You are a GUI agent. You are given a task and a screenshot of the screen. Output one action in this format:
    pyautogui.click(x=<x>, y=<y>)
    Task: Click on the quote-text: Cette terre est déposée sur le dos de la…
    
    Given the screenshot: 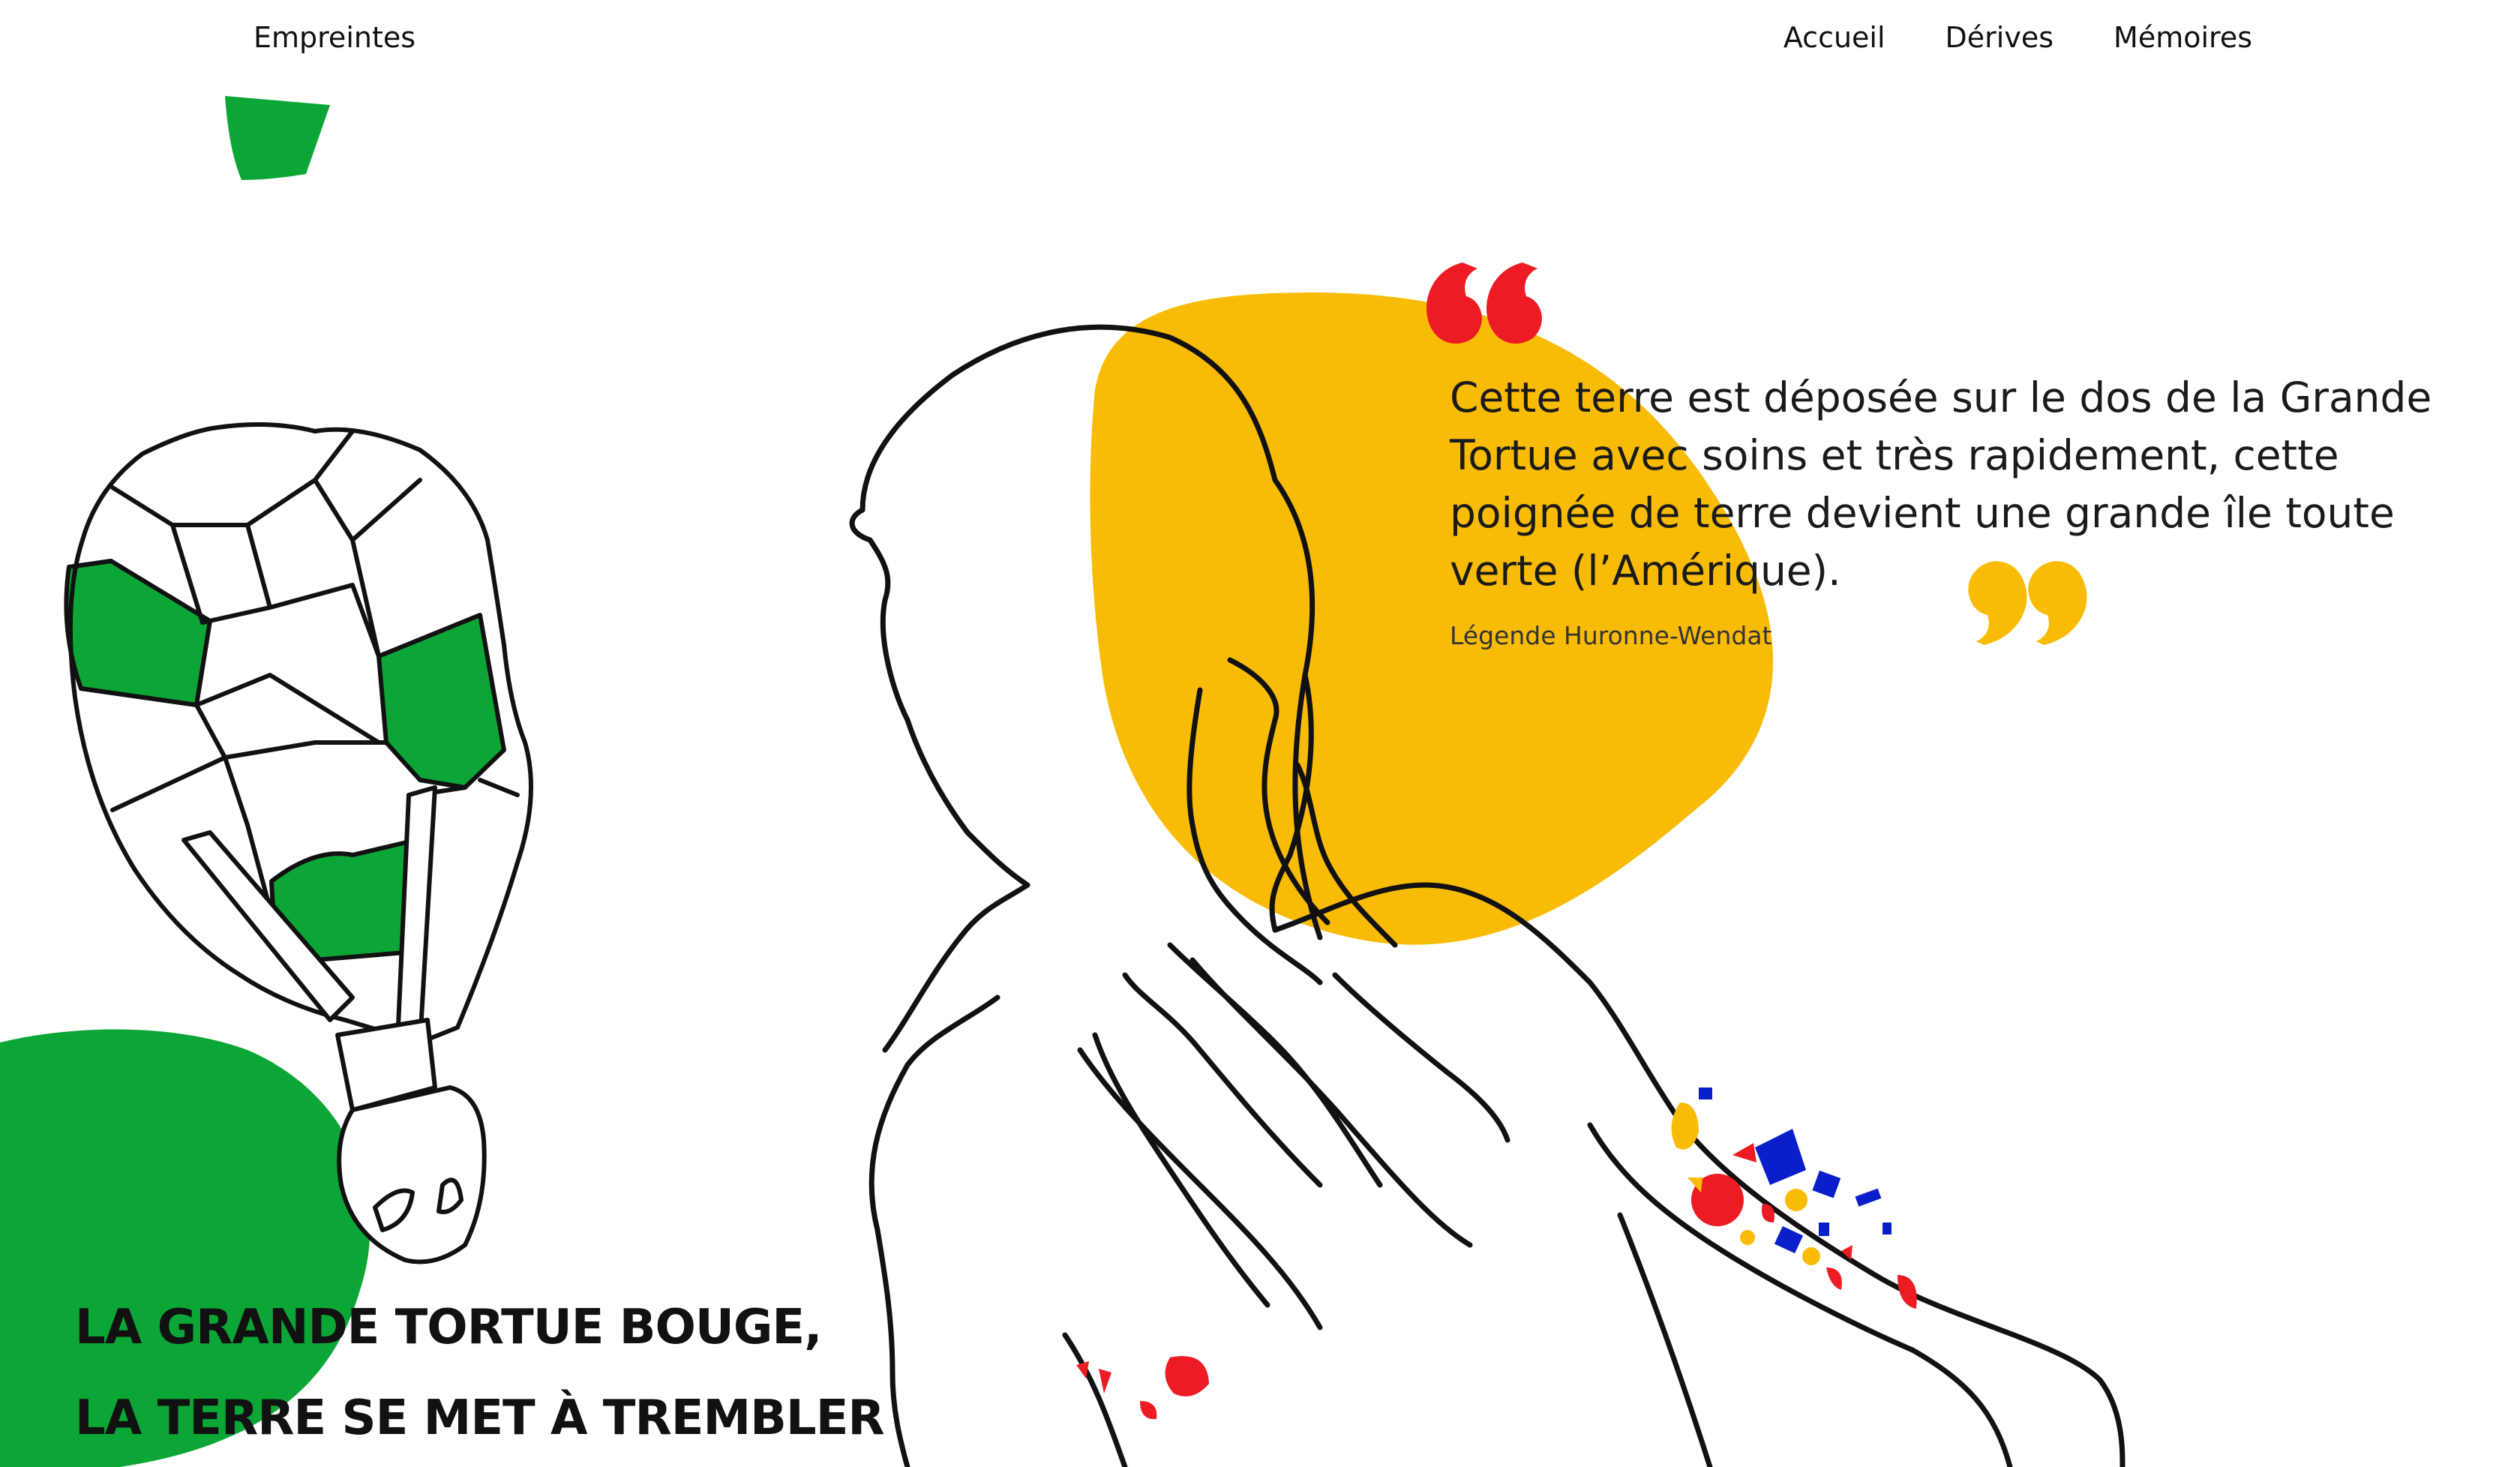 What is the action you would take?
    pyautogui.click(x=1941, y=484)
    